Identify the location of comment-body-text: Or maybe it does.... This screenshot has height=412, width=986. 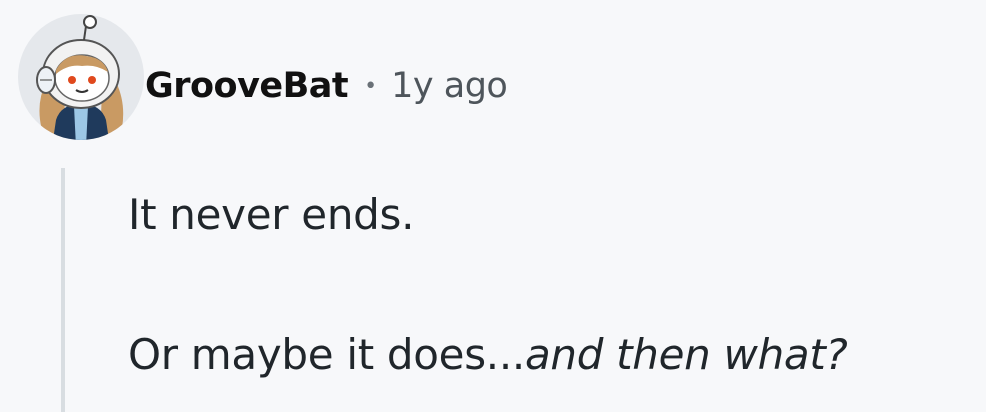
(326, 354).